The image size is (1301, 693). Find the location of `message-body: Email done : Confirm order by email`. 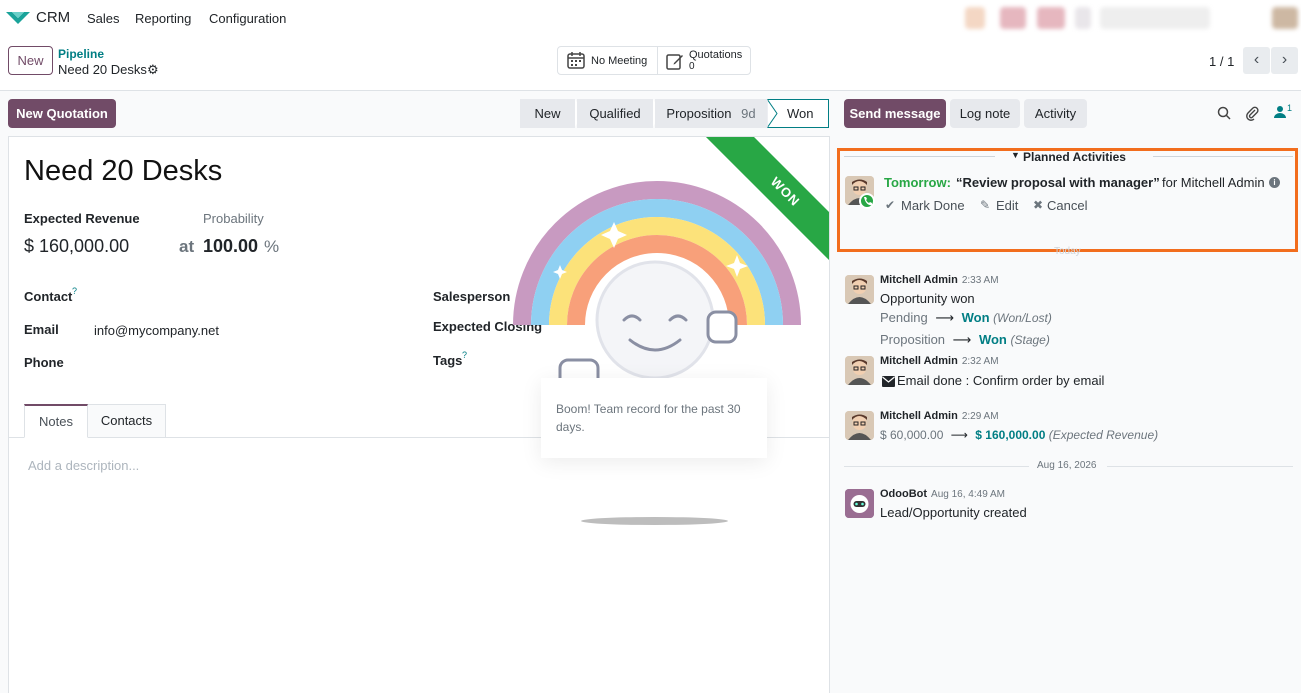

message-body: Email done : Confirm order by email is located at coordinates (1001, 380).